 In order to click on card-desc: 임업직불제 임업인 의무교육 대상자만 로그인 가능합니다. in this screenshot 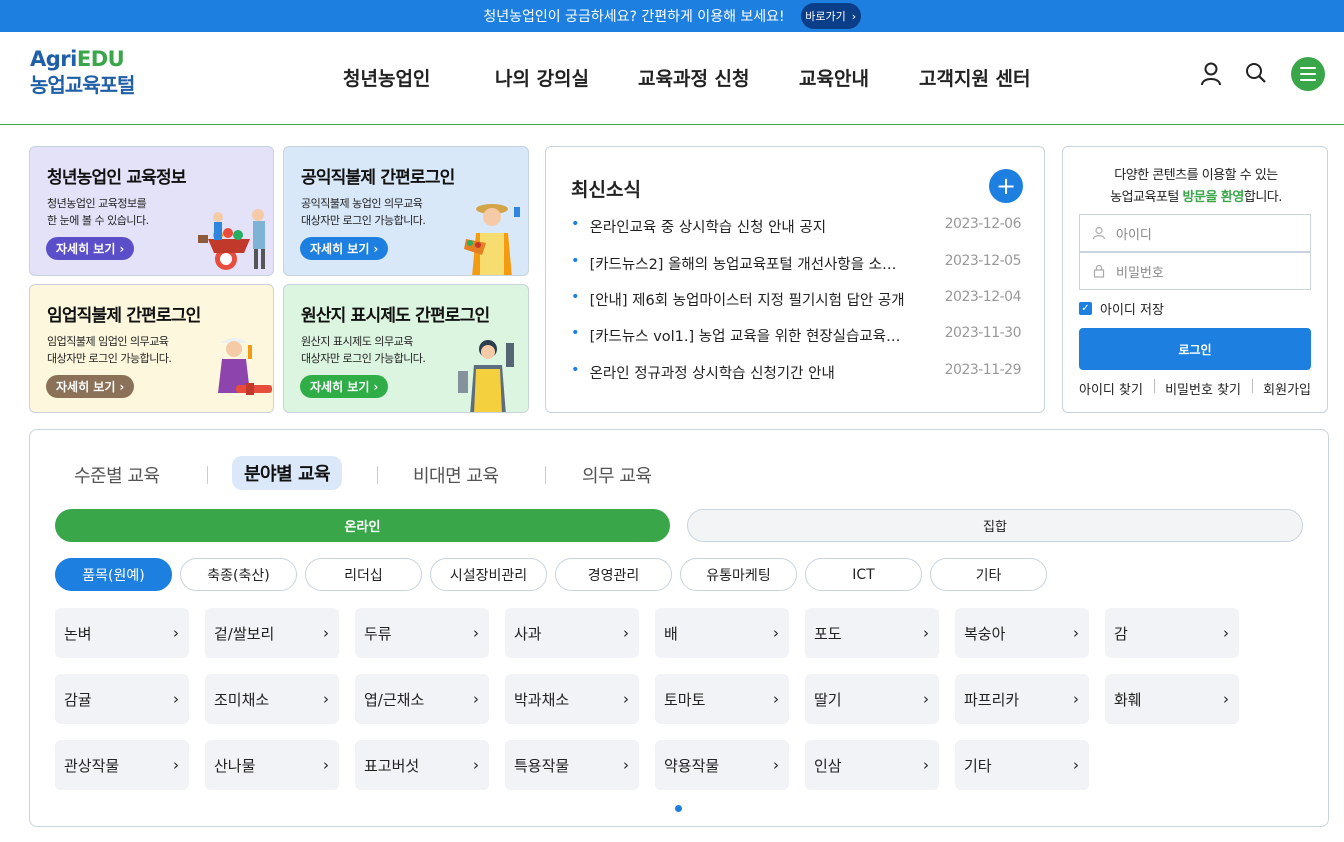, I will do `click(109, 350)`.